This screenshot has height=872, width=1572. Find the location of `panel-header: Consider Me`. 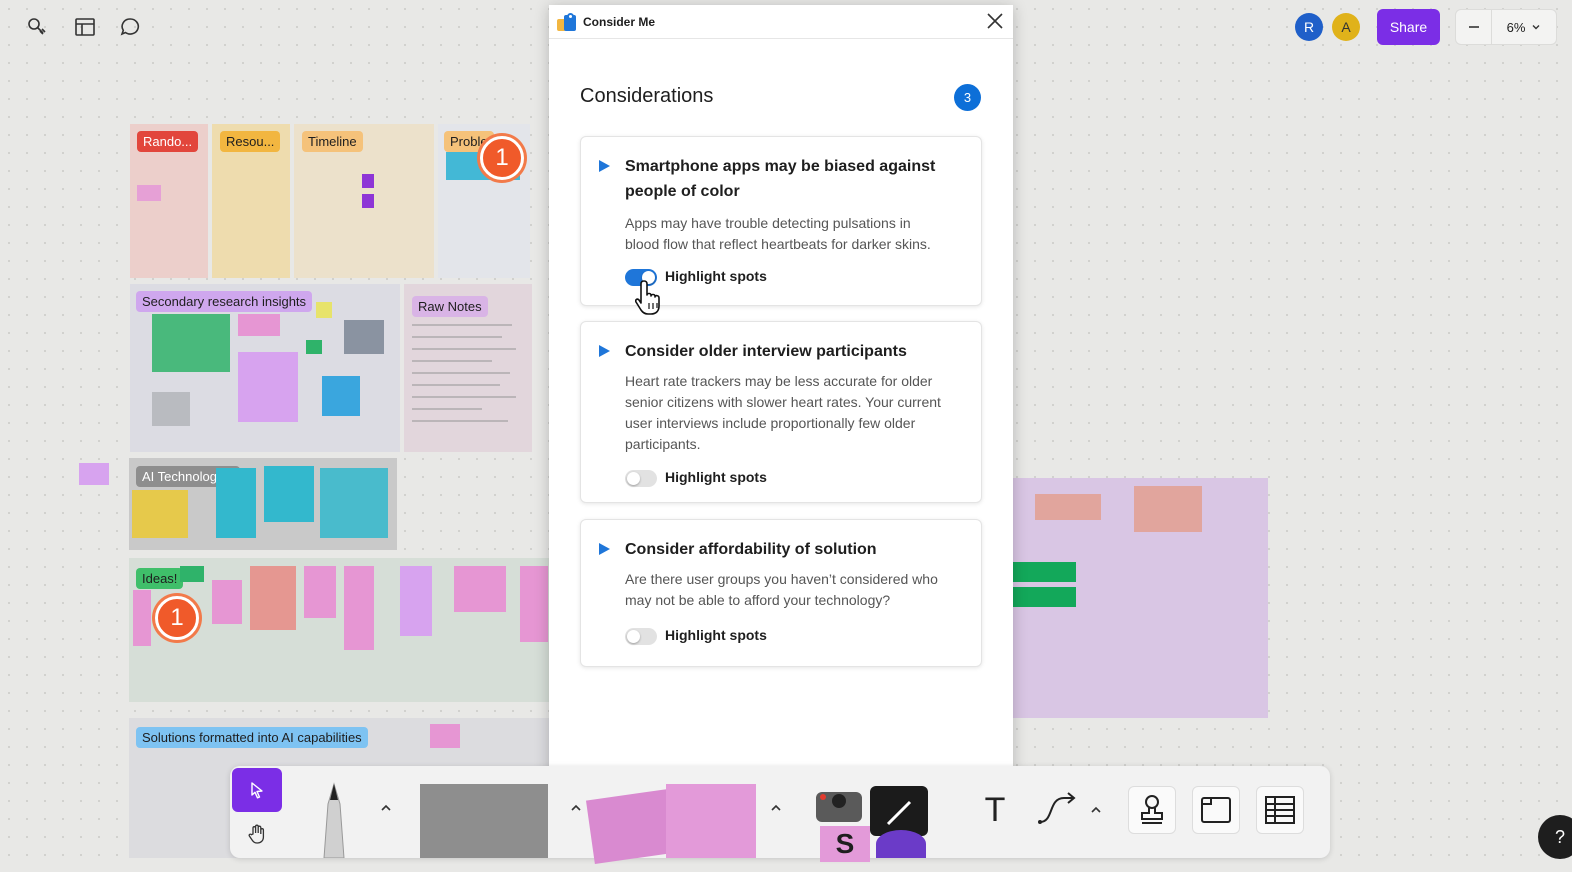

panel-header: Consider Me is located at coordinates (781, 22).